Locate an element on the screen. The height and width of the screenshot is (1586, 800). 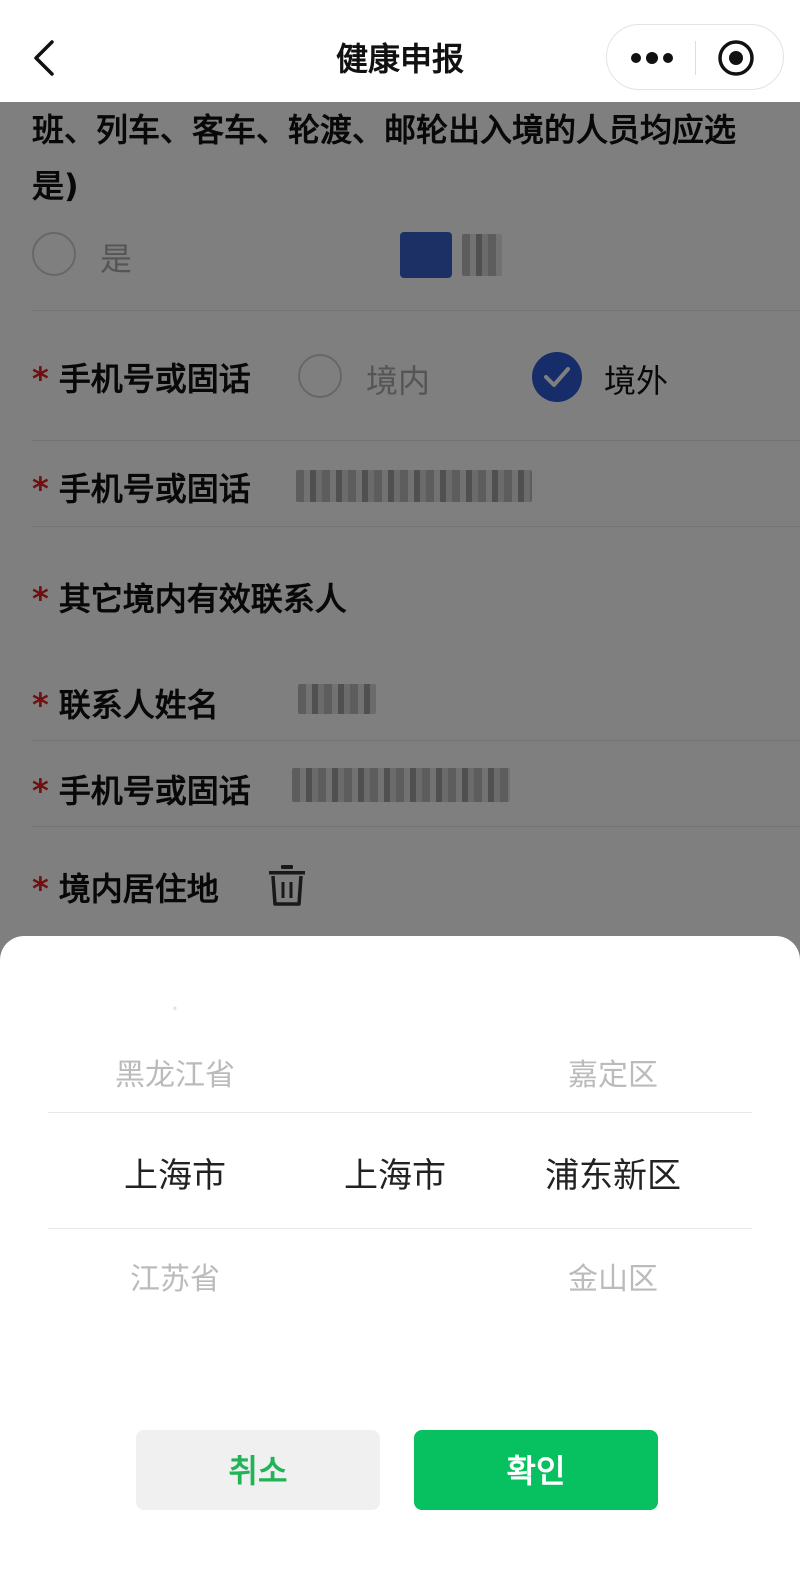
district-column: 嘉定区 浦东新区 金山区 is located at coordinates (613, 1176).